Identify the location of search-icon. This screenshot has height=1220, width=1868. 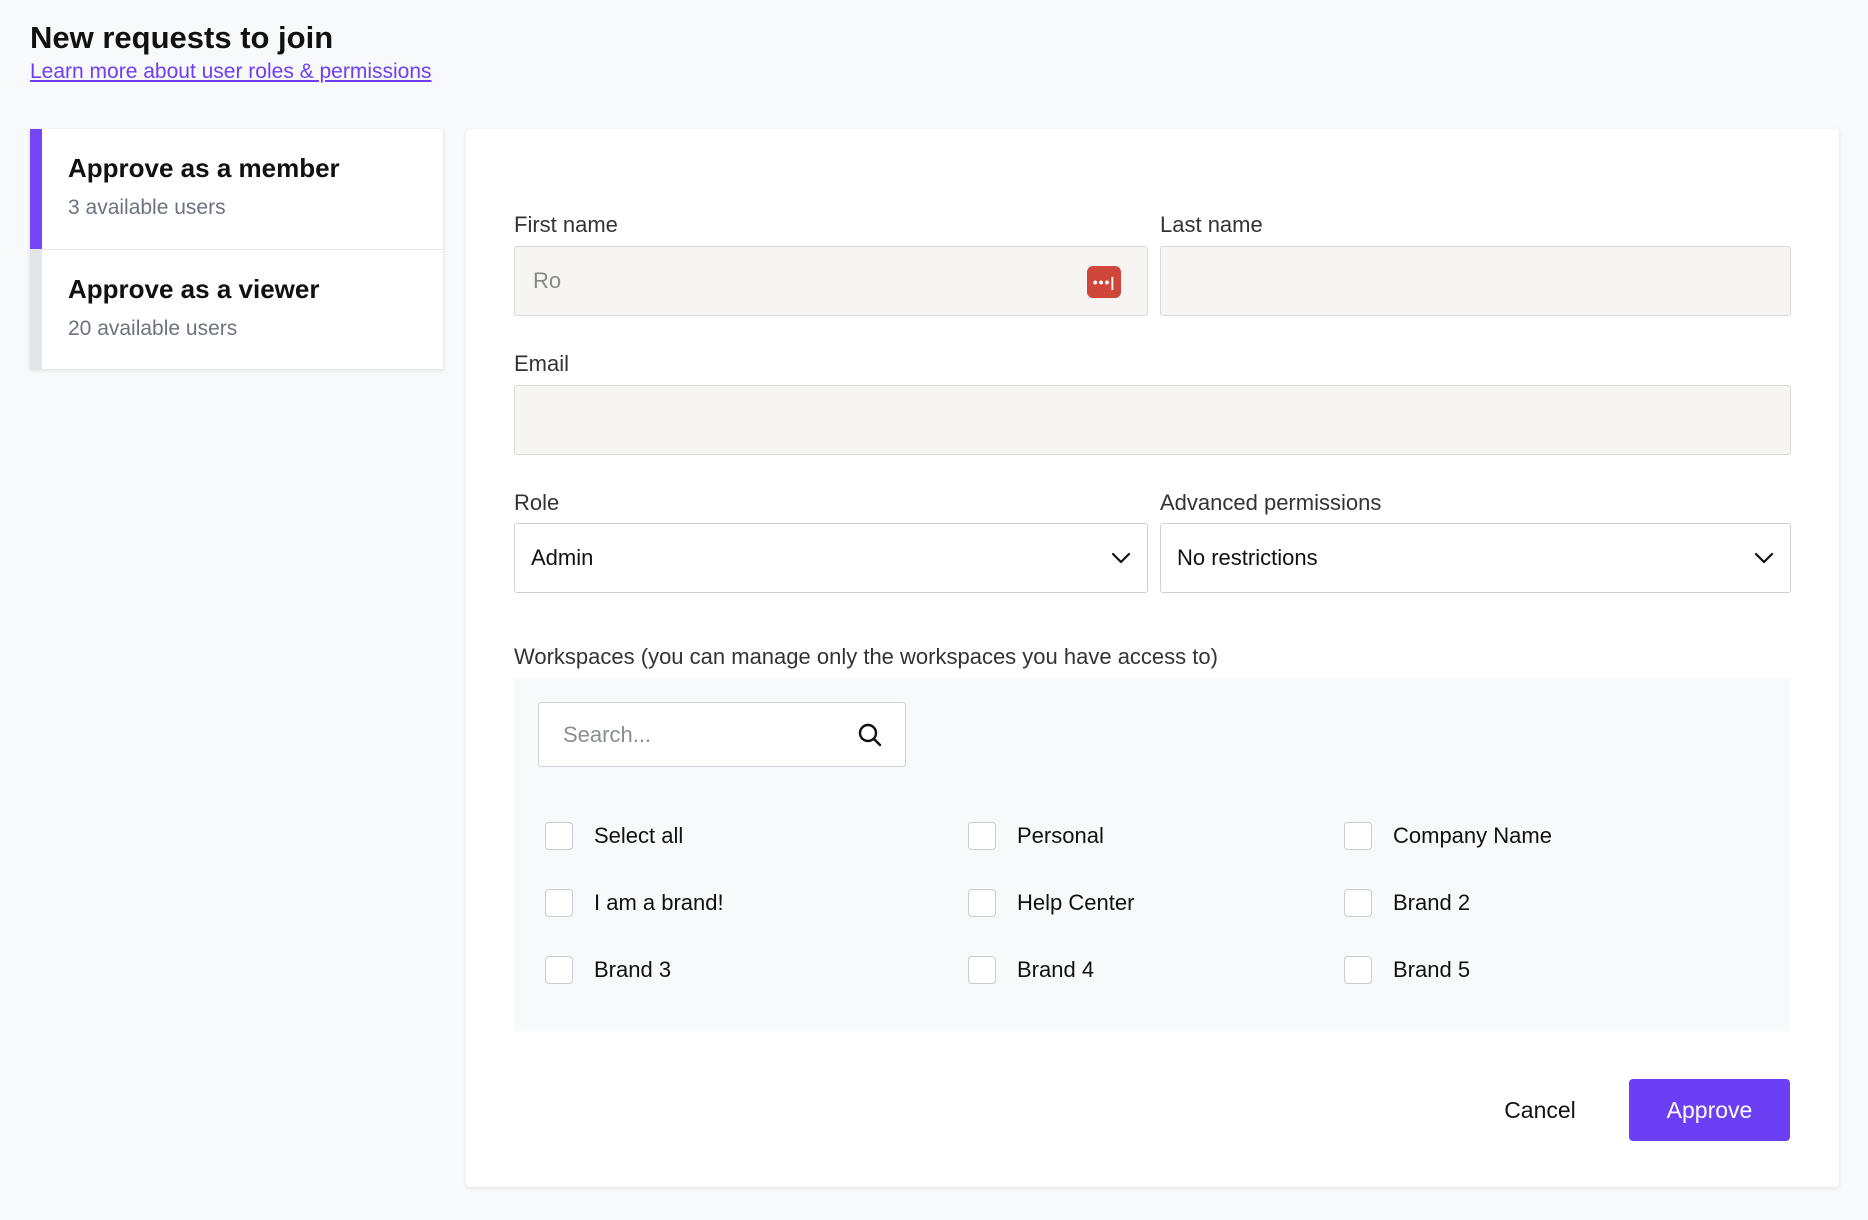
(870, 737).